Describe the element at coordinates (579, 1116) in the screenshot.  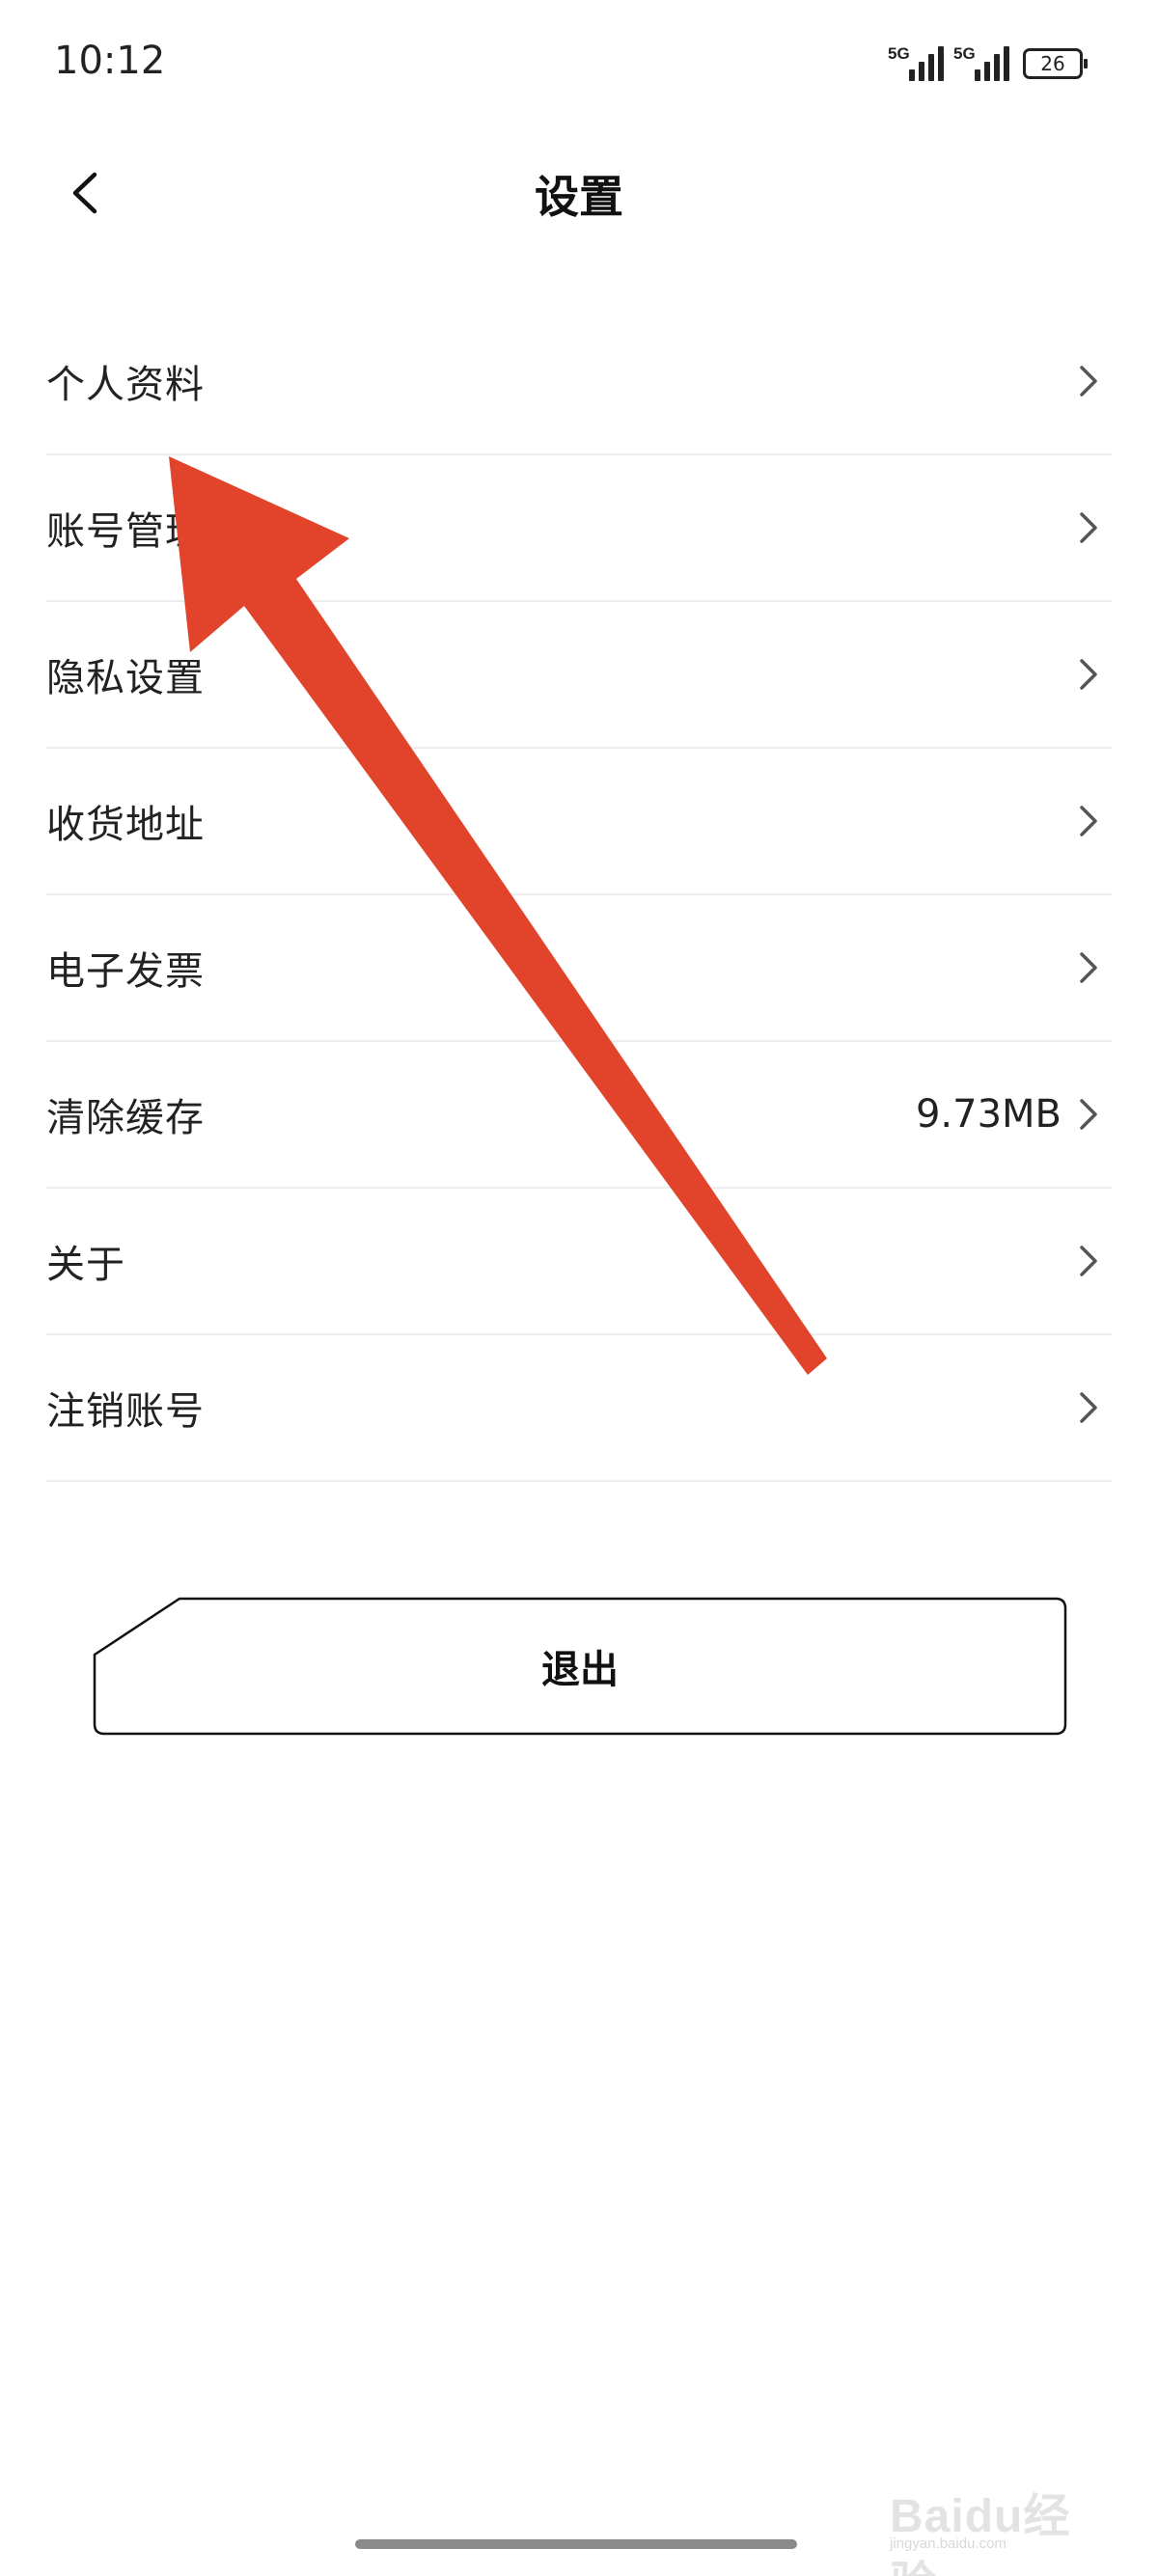
I see `settings-item-clear-cache: 清除缓存 9.73MB` at that location.